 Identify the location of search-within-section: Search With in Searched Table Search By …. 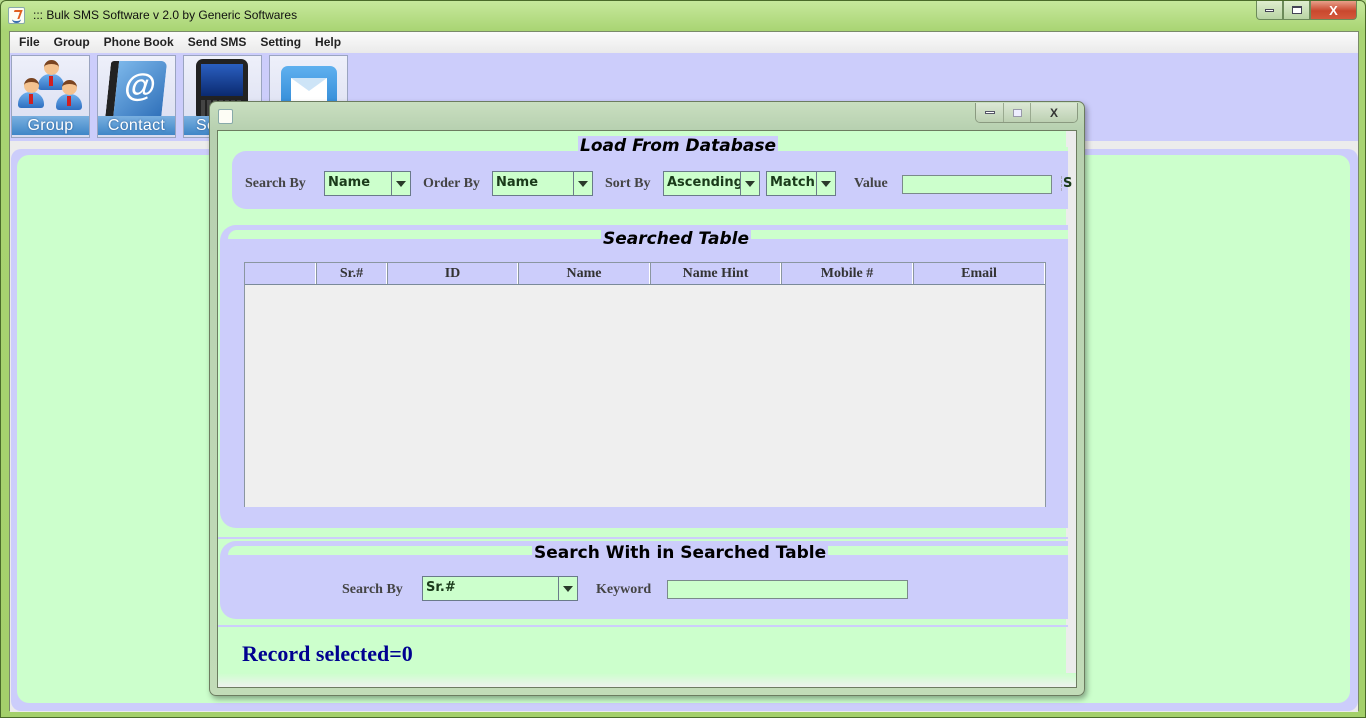
(644, 580).